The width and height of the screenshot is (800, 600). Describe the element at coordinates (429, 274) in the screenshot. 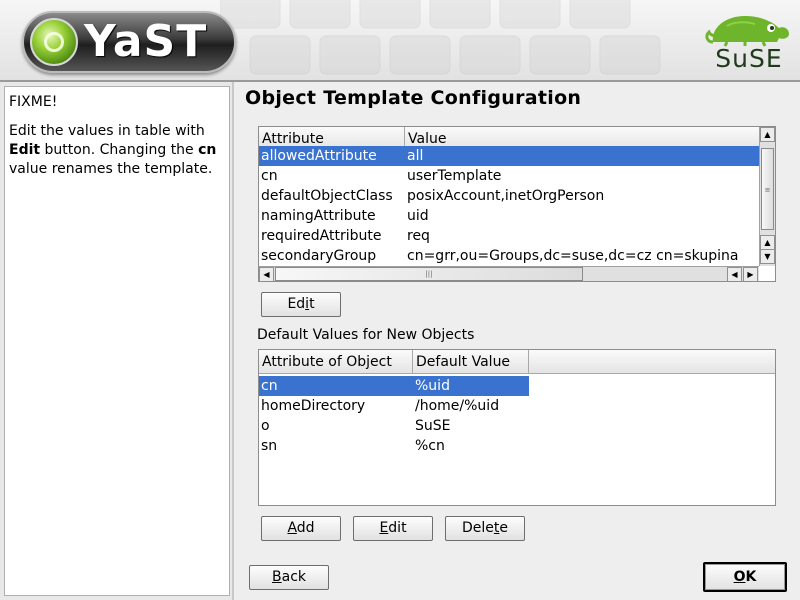

I see `scroll-thumb: |||` at that location.